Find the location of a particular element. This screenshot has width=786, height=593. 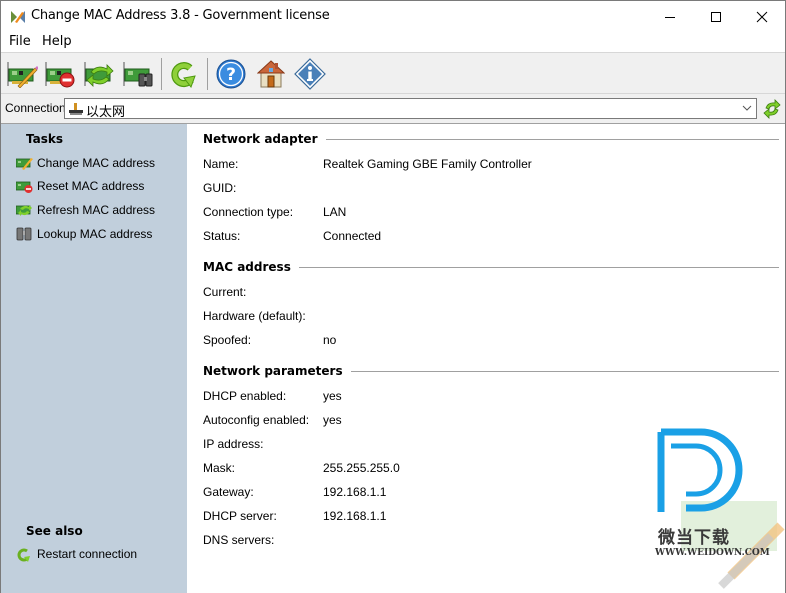

section-network-adapter: Network adapter is located at coordinates (491, 139).